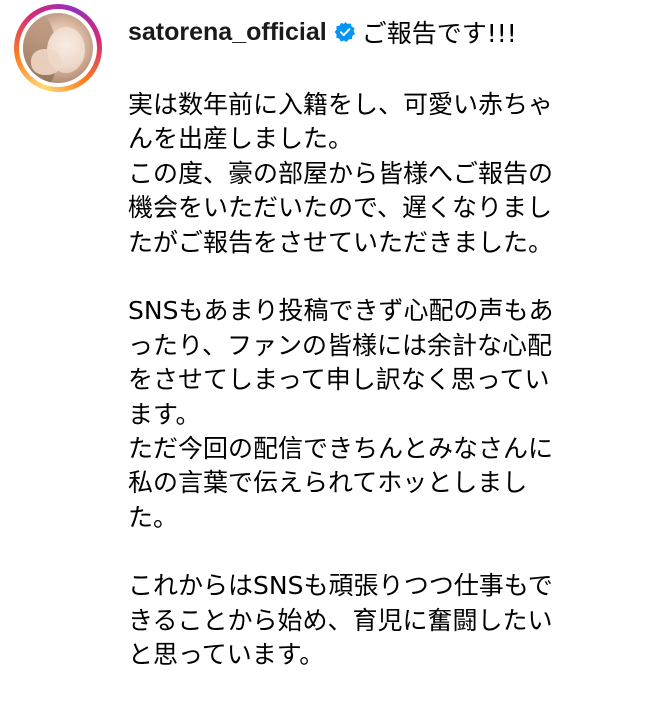 This screenshot has width=662, height=720. I want to click on avatar-hand, so click(46, 62).